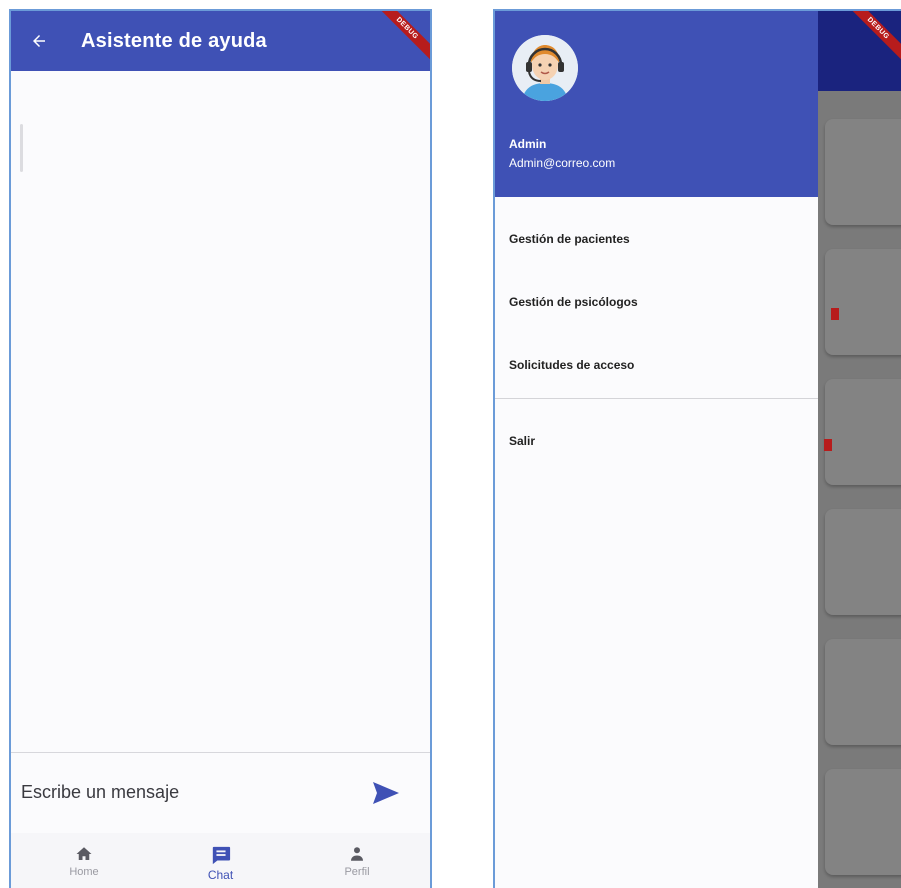  I want to click on menu-item-patients: Gestión de pacientes, so click(656, 238).